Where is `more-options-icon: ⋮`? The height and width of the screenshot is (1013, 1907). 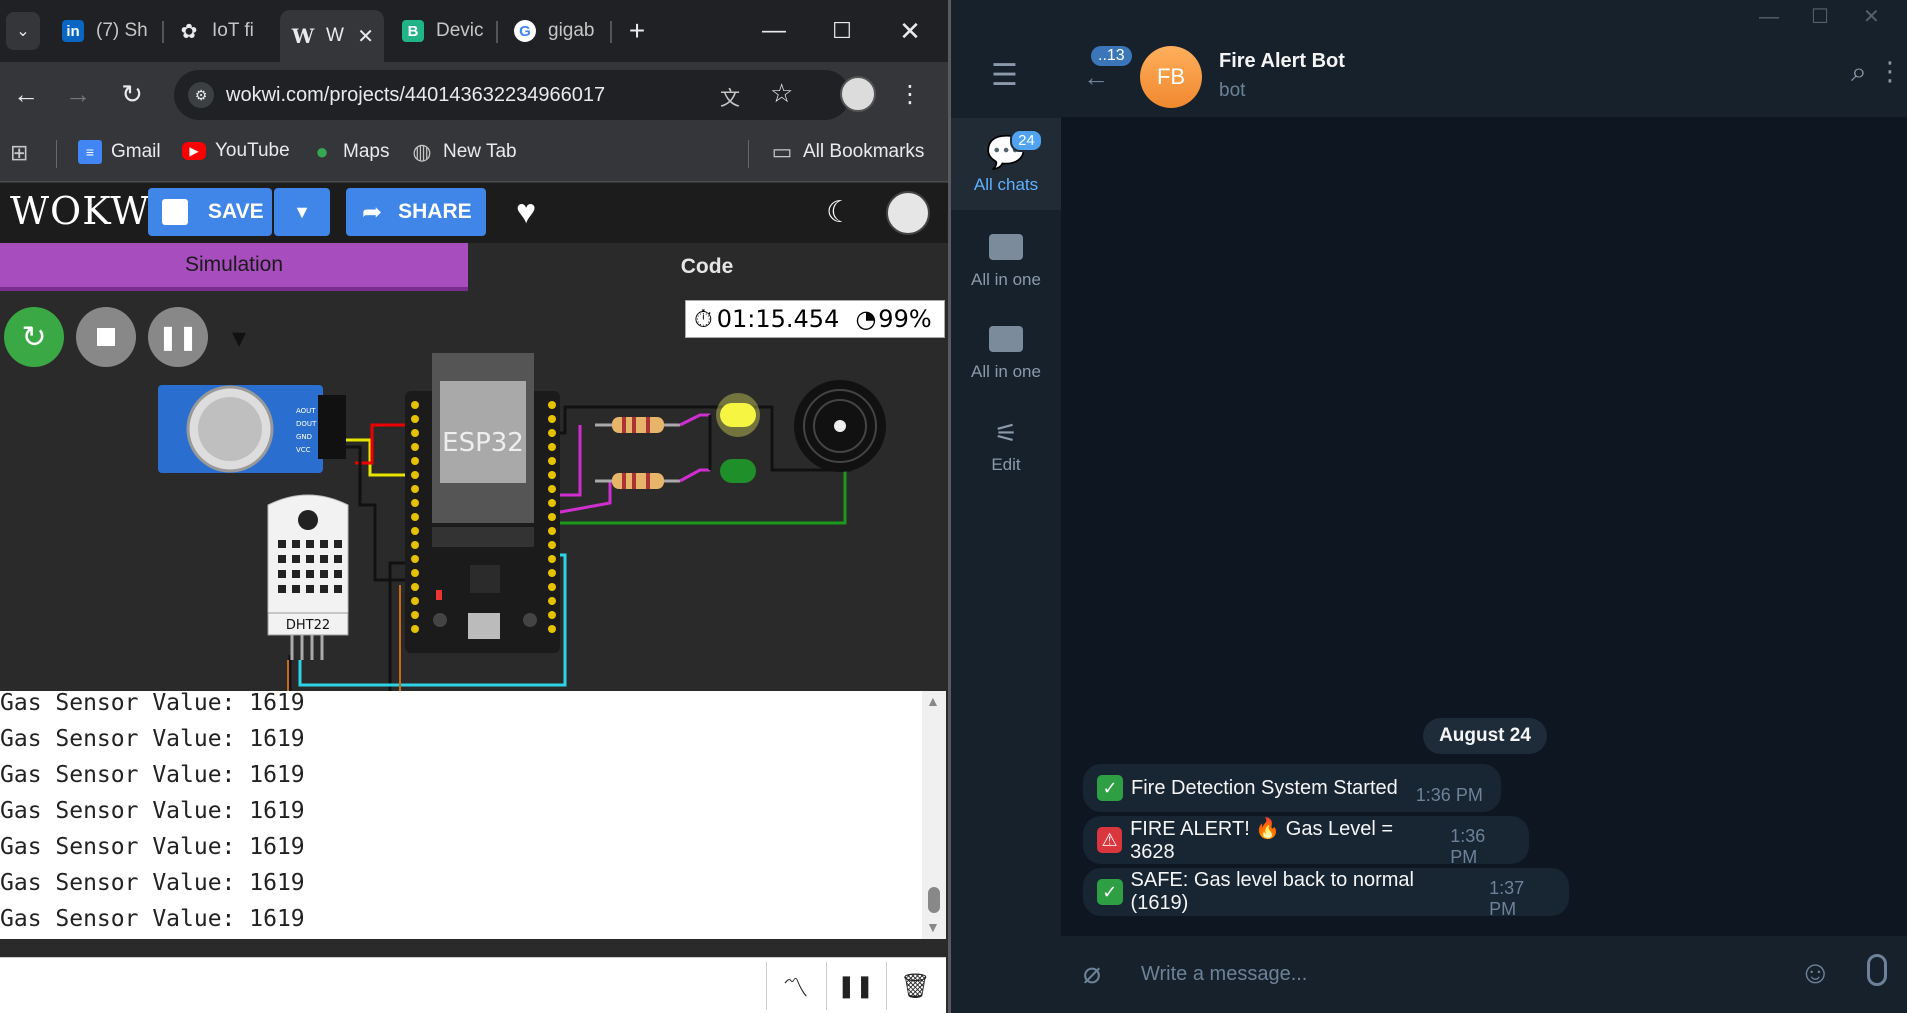
more-options-icon: ⋮ is located at coordinates (1890, 71).